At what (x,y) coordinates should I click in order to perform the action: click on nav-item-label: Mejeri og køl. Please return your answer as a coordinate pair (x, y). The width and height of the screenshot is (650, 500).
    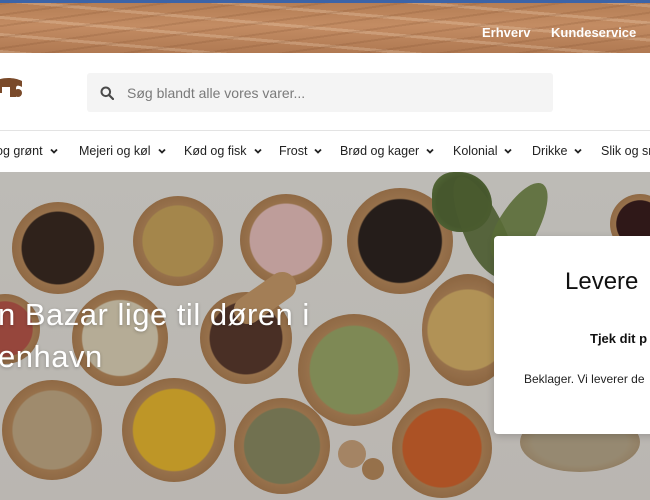
    Looking at the image, I should click on (115, 151).